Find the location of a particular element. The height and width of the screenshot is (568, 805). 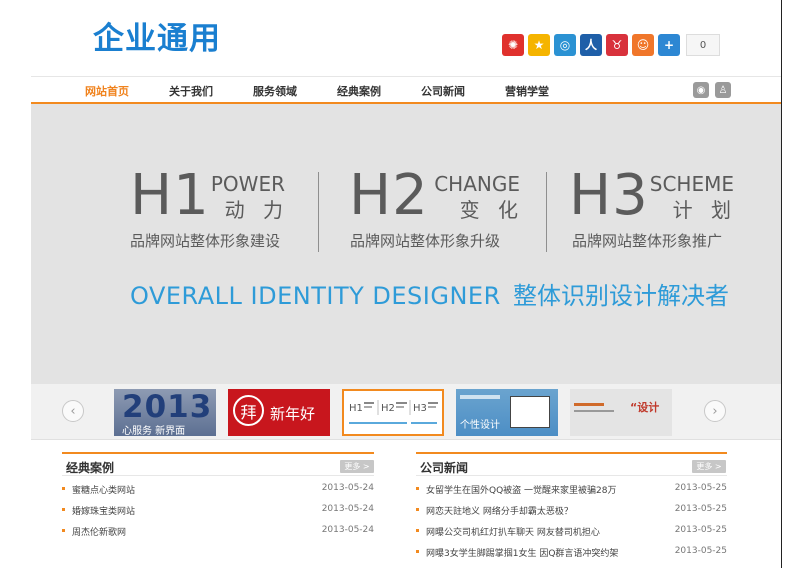

svg-text: H2 is located at coordinates (388, 408).